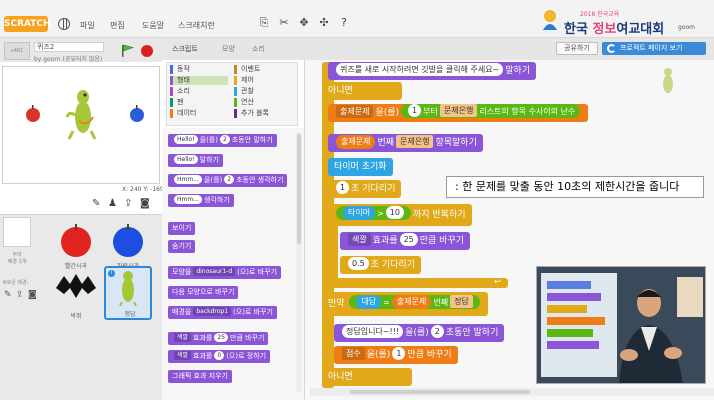 The width and height of the screenshot is (714, 400). Describe the element at coordinates (203, 292) in the screenshot. I see `palette-block-next-costume: 다음 모양으로 바꾸기` at that location.